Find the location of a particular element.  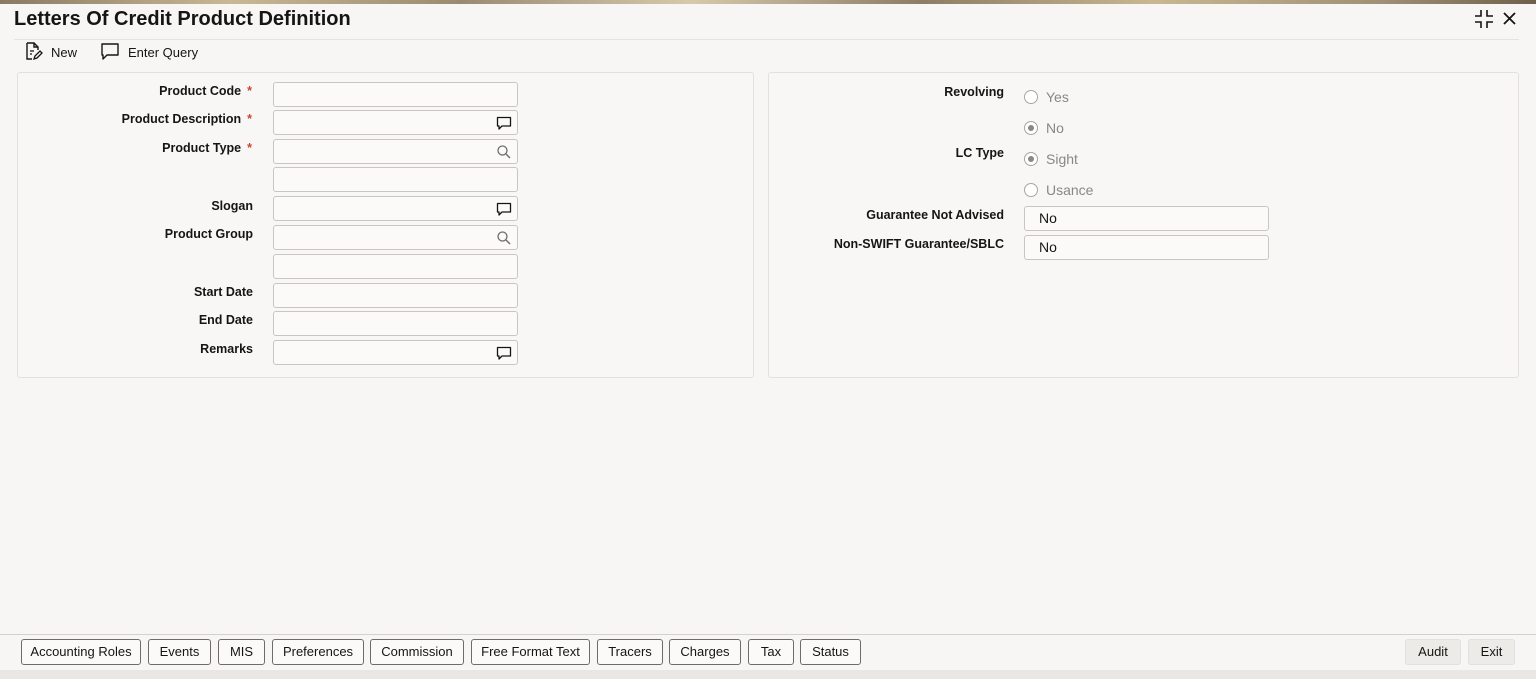

revolving-yes-radio: Yes is located at coordinates (1046, 97).